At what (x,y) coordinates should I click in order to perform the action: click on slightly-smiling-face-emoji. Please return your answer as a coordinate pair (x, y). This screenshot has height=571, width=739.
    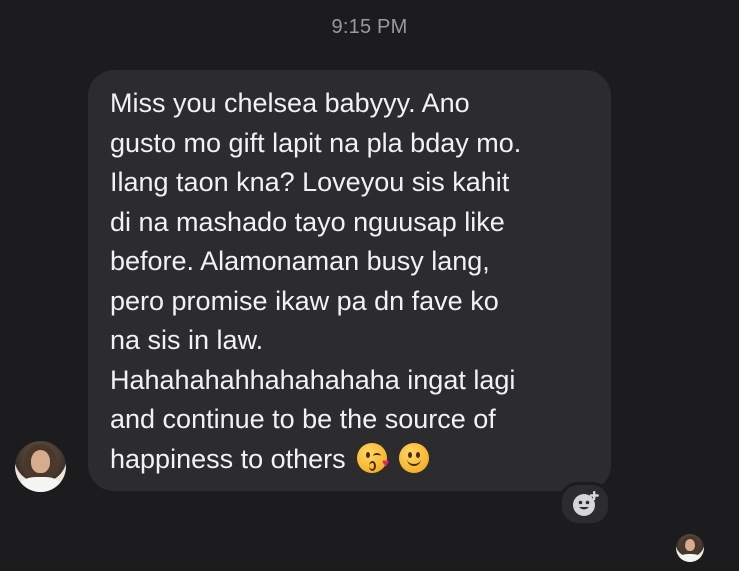
    Looking at the image, I should click on (413, 457).